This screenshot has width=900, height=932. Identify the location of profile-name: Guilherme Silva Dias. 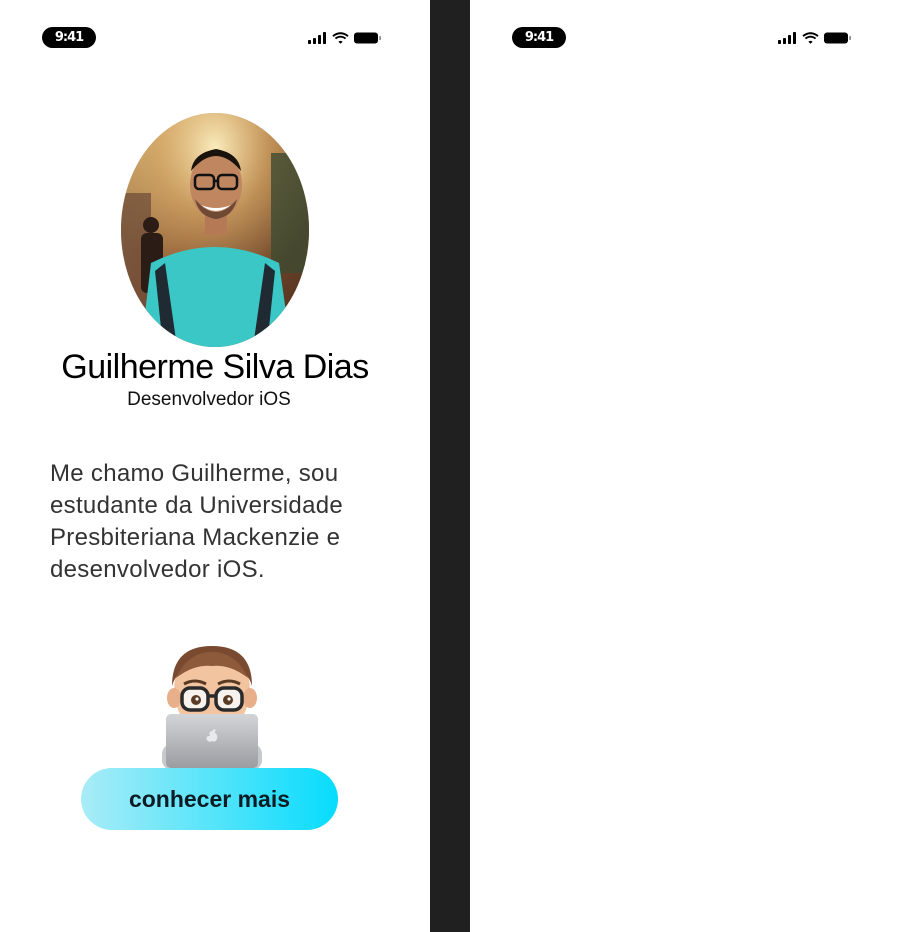
(215, 367).